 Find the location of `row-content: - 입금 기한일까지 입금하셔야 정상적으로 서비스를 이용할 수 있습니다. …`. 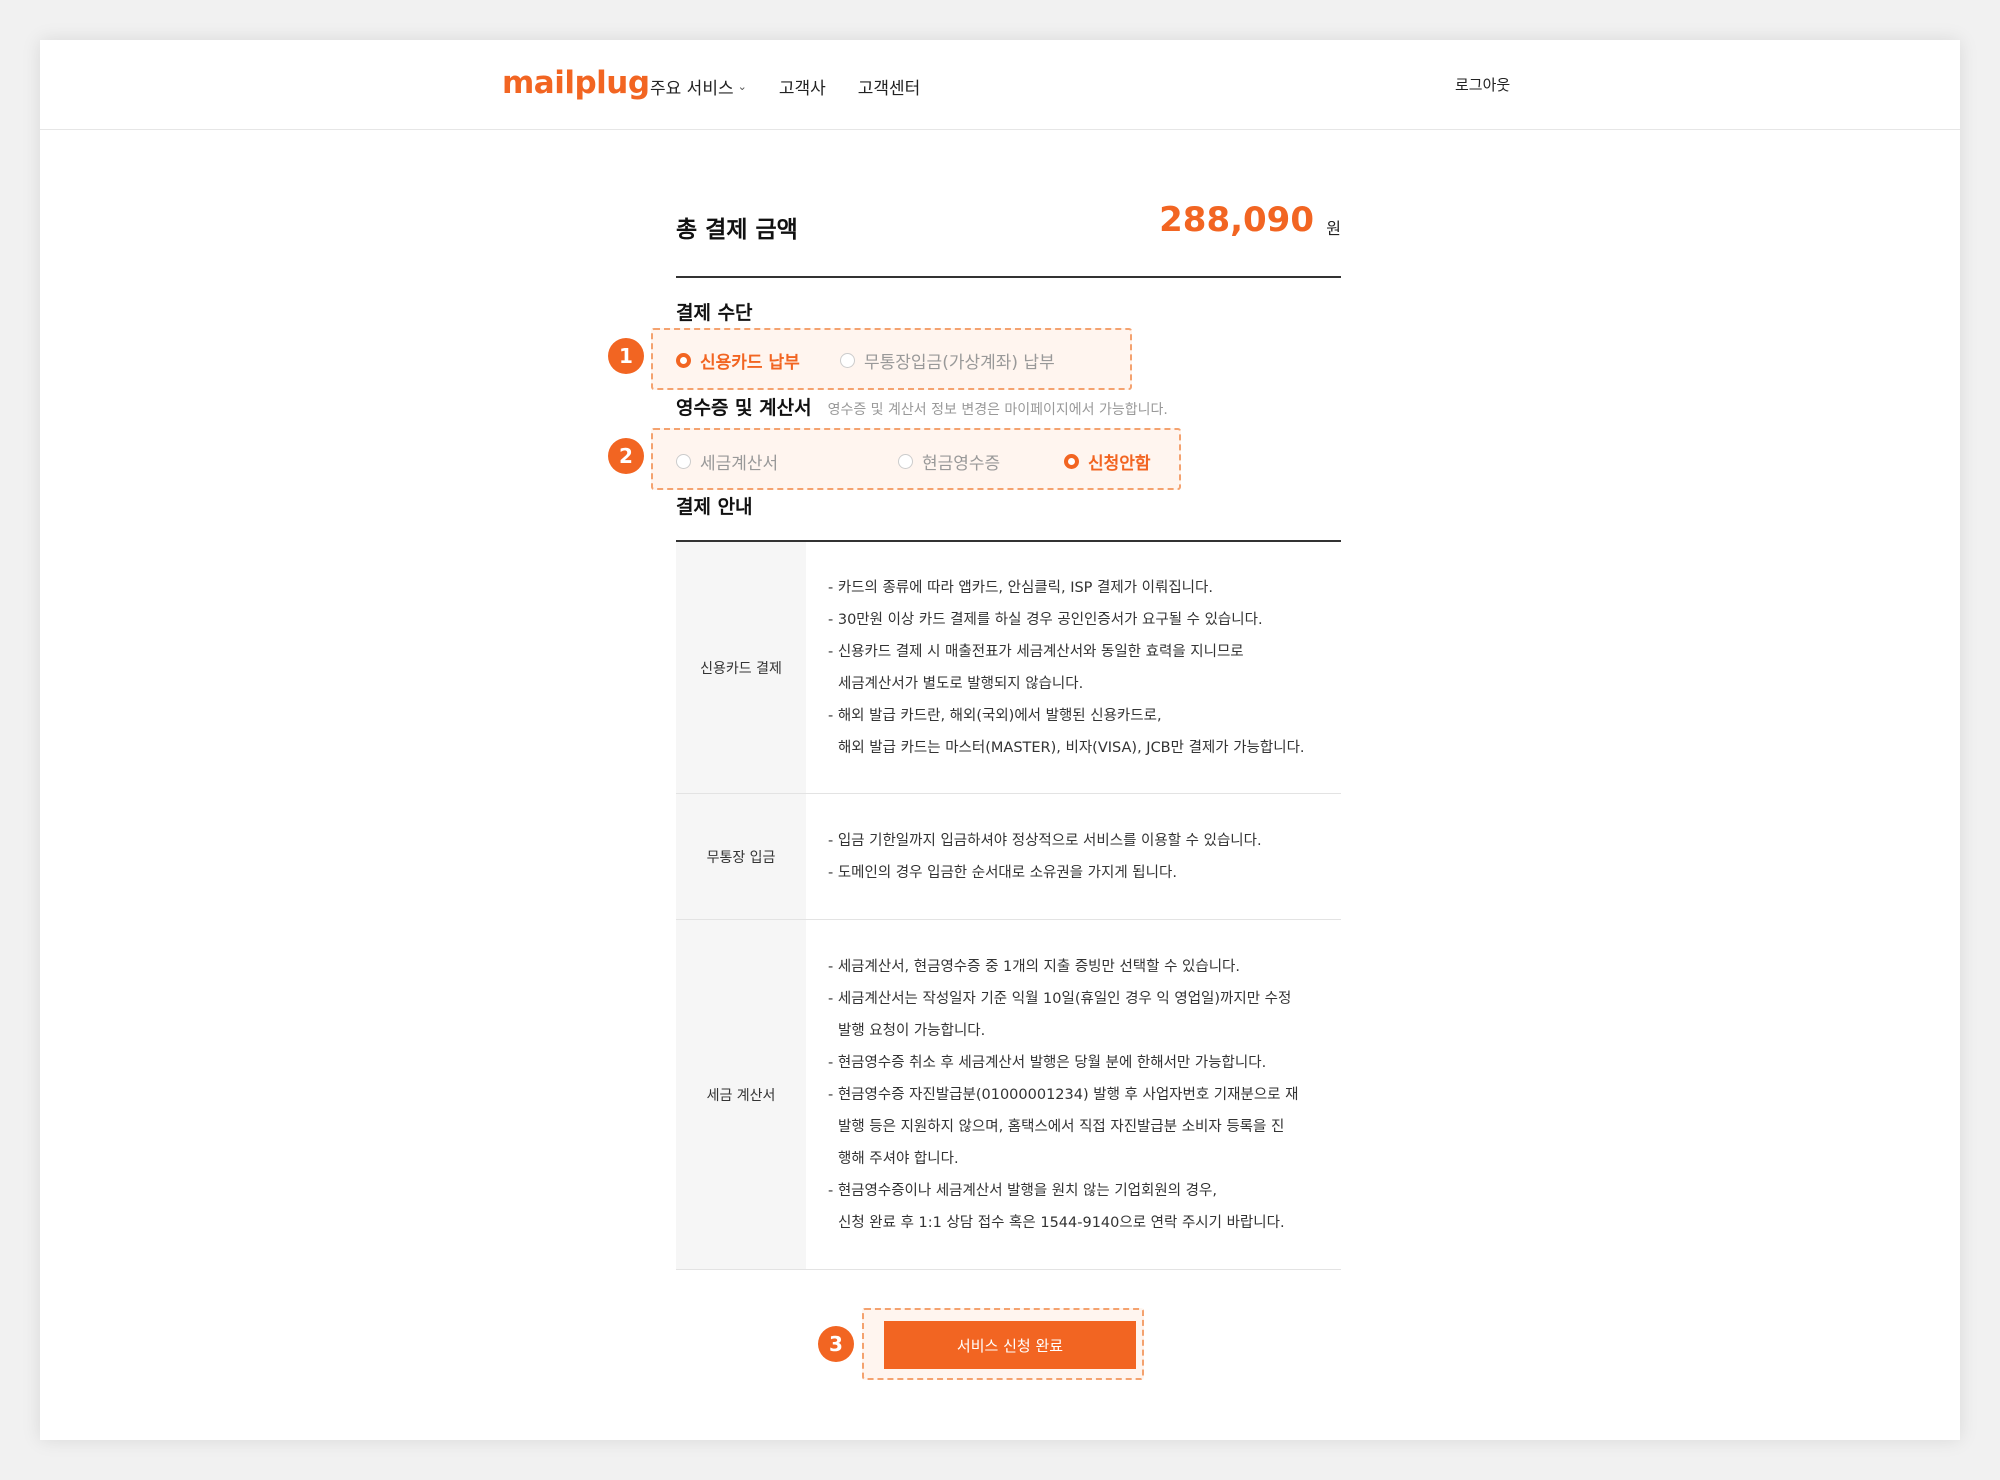

row-content: - 입금 기한일까지 입금하셔야 정상적으로 서비스를 이용할 수 있습니다. … is located at coordinates (1073, 856).